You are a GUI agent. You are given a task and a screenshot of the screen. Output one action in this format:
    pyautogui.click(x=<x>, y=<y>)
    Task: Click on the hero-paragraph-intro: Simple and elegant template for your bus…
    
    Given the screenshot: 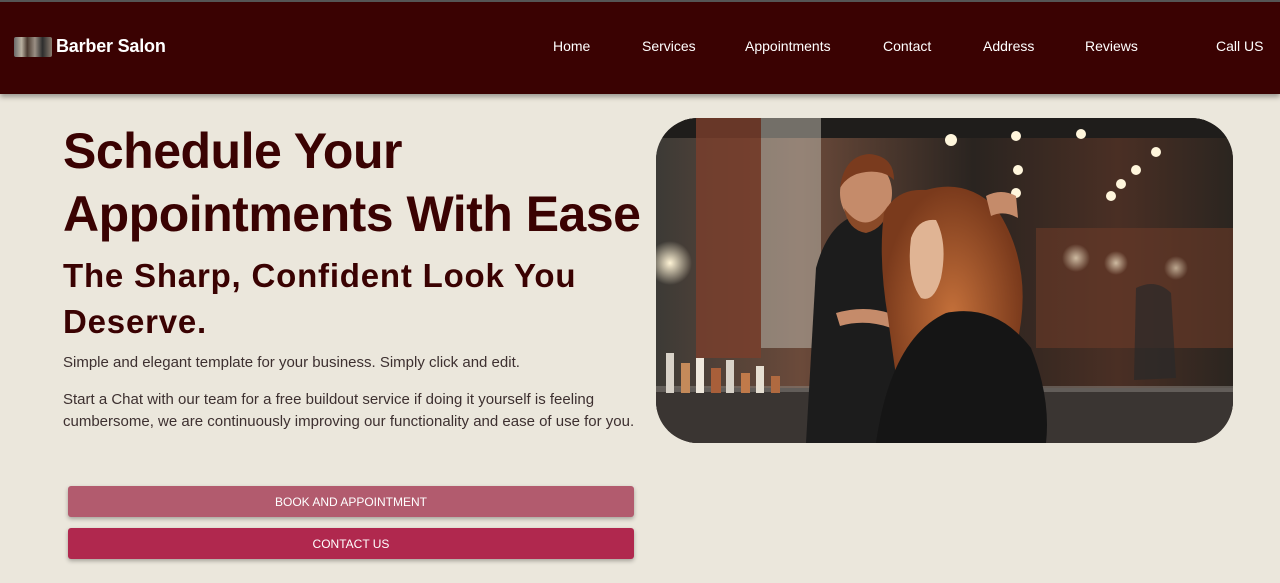 What is the action you would take?
    pyautogui.click(x=291, y=362)
    